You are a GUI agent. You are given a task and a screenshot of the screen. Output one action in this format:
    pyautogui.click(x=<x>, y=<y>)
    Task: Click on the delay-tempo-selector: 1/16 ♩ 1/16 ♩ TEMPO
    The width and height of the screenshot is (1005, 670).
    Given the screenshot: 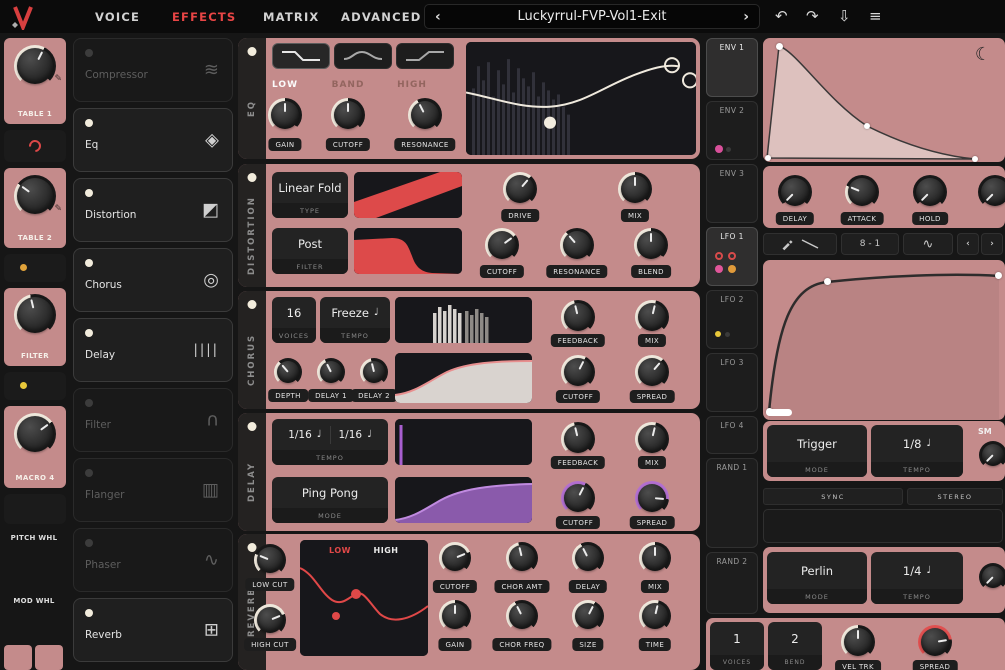 What is the action you would take?
    pyautogui.click(x=330, y=442)
    